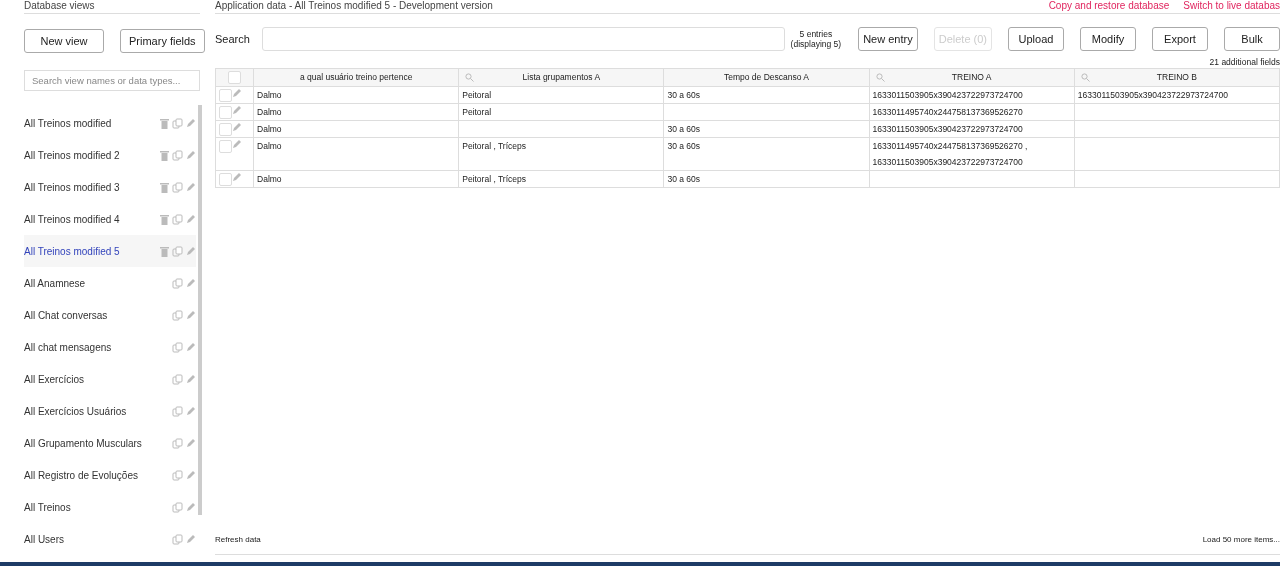 Image resolution: width=1280 pixels, height=566 pixels. I want to click on entries-count: 5 entries, so click(816, 34).